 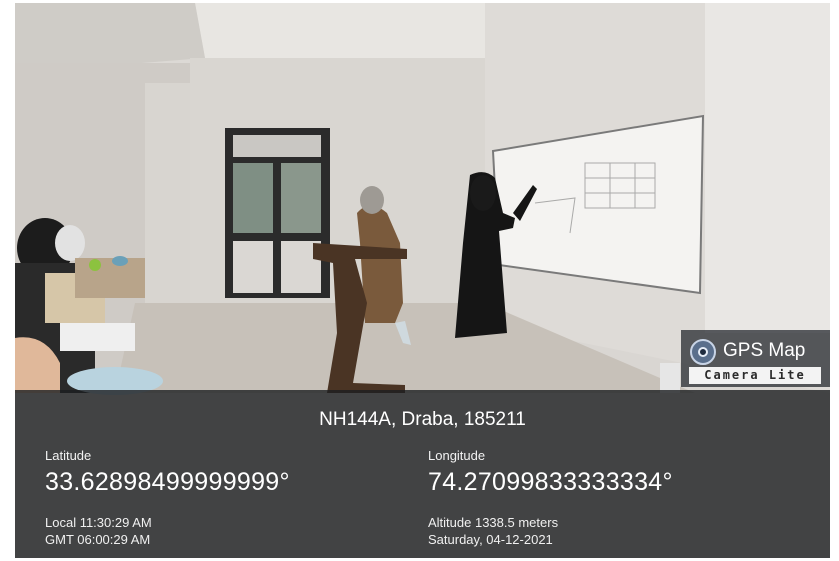 What do you see at coordinates (703, 352) in the screenshot?
I see `camera-lens-icon` at bounding box center [703, 352].